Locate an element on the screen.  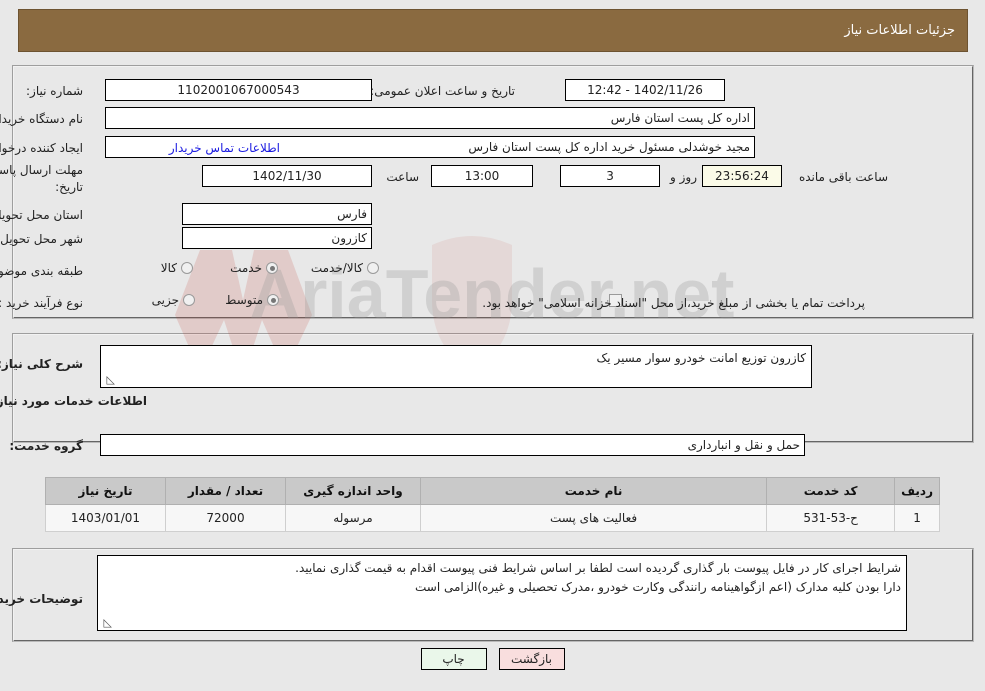
announce-datetime-label: تاریخ و ساعت اعلان عمومی: is located at coordinates (442, 91).